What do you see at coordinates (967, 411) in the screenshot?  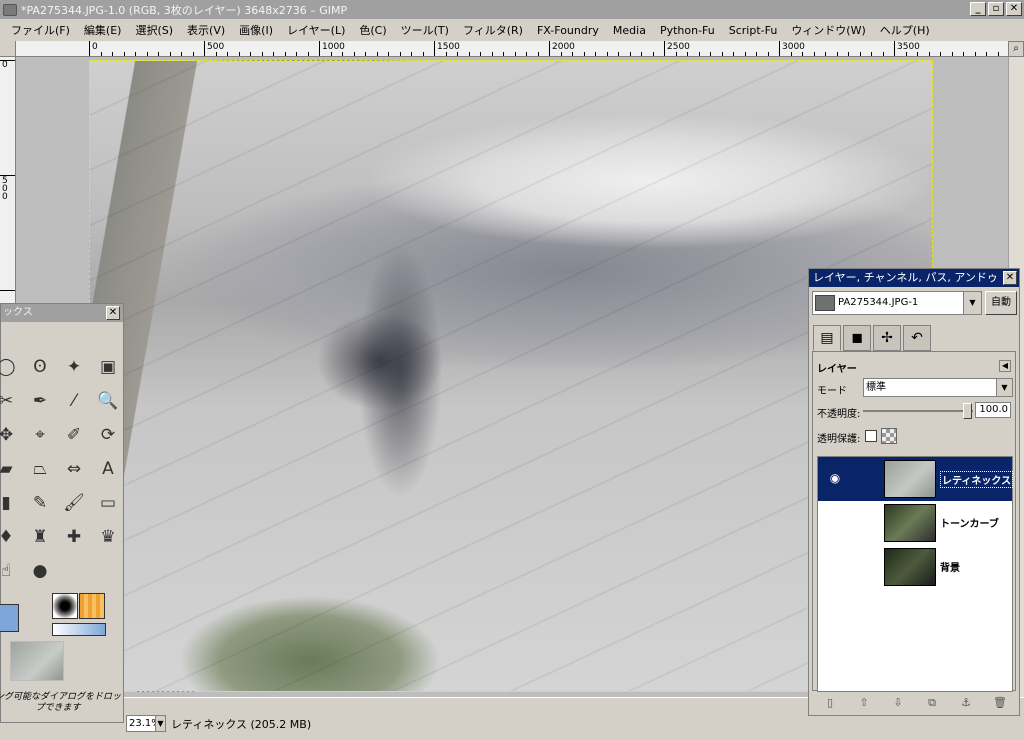 I see `opacity-handle` at bounding box center [967, 411].